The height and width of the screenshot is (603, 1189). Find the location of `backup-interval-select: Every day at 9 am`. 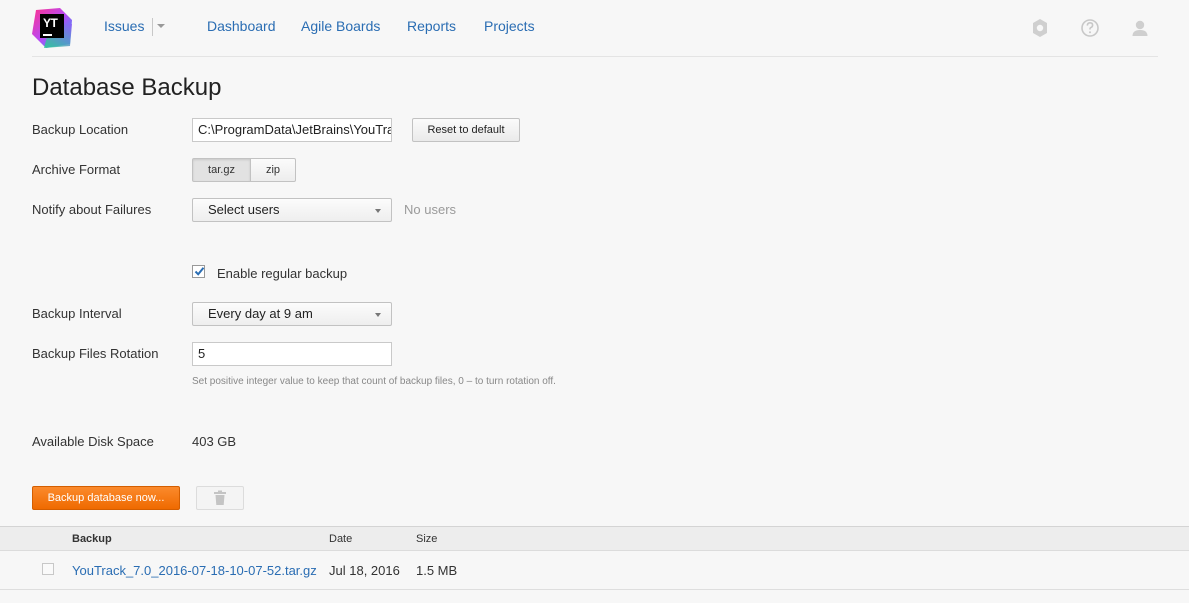

backup-interval-select: Every day at 9 am is located at coordinates (292, 314).